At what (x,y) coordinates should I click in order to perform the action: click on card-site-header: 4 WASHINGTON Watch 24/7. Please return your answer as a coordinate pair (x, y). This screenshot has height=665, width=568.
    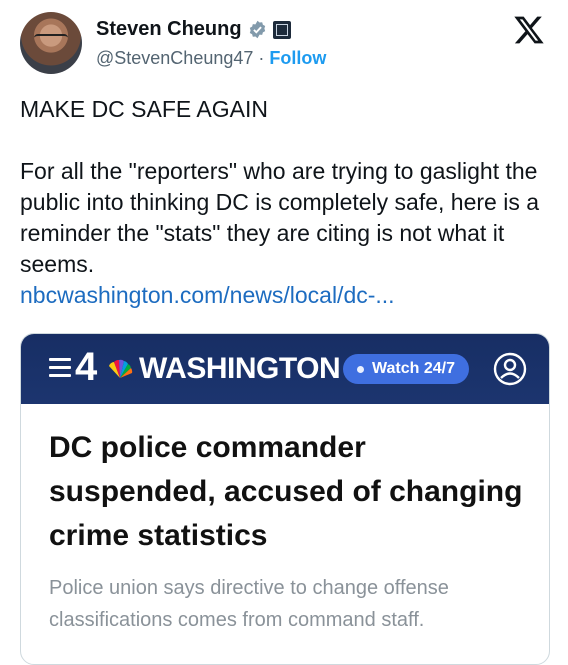
    Looking at the image, I should click on (285, 369).